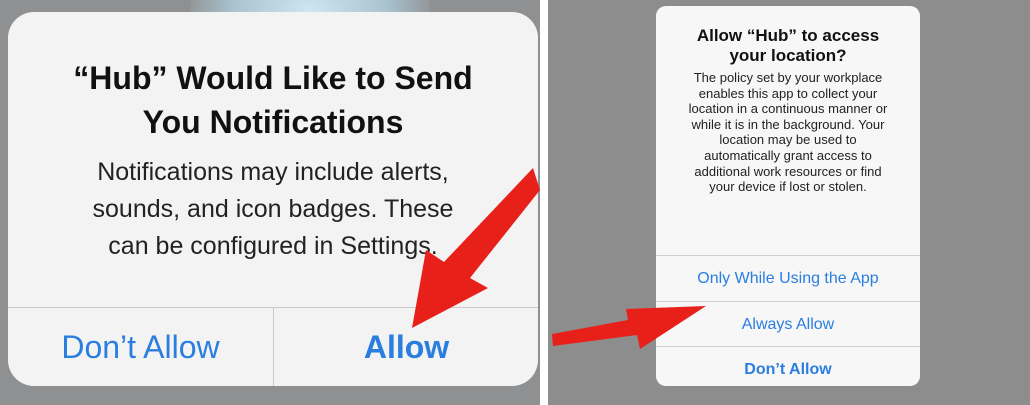 The width and height of the screenshot is (1030, 405). Describe the element at coordinates (788, 93) in the screenshot. I see `alert-message-line: enables this app to collect your` at that location.